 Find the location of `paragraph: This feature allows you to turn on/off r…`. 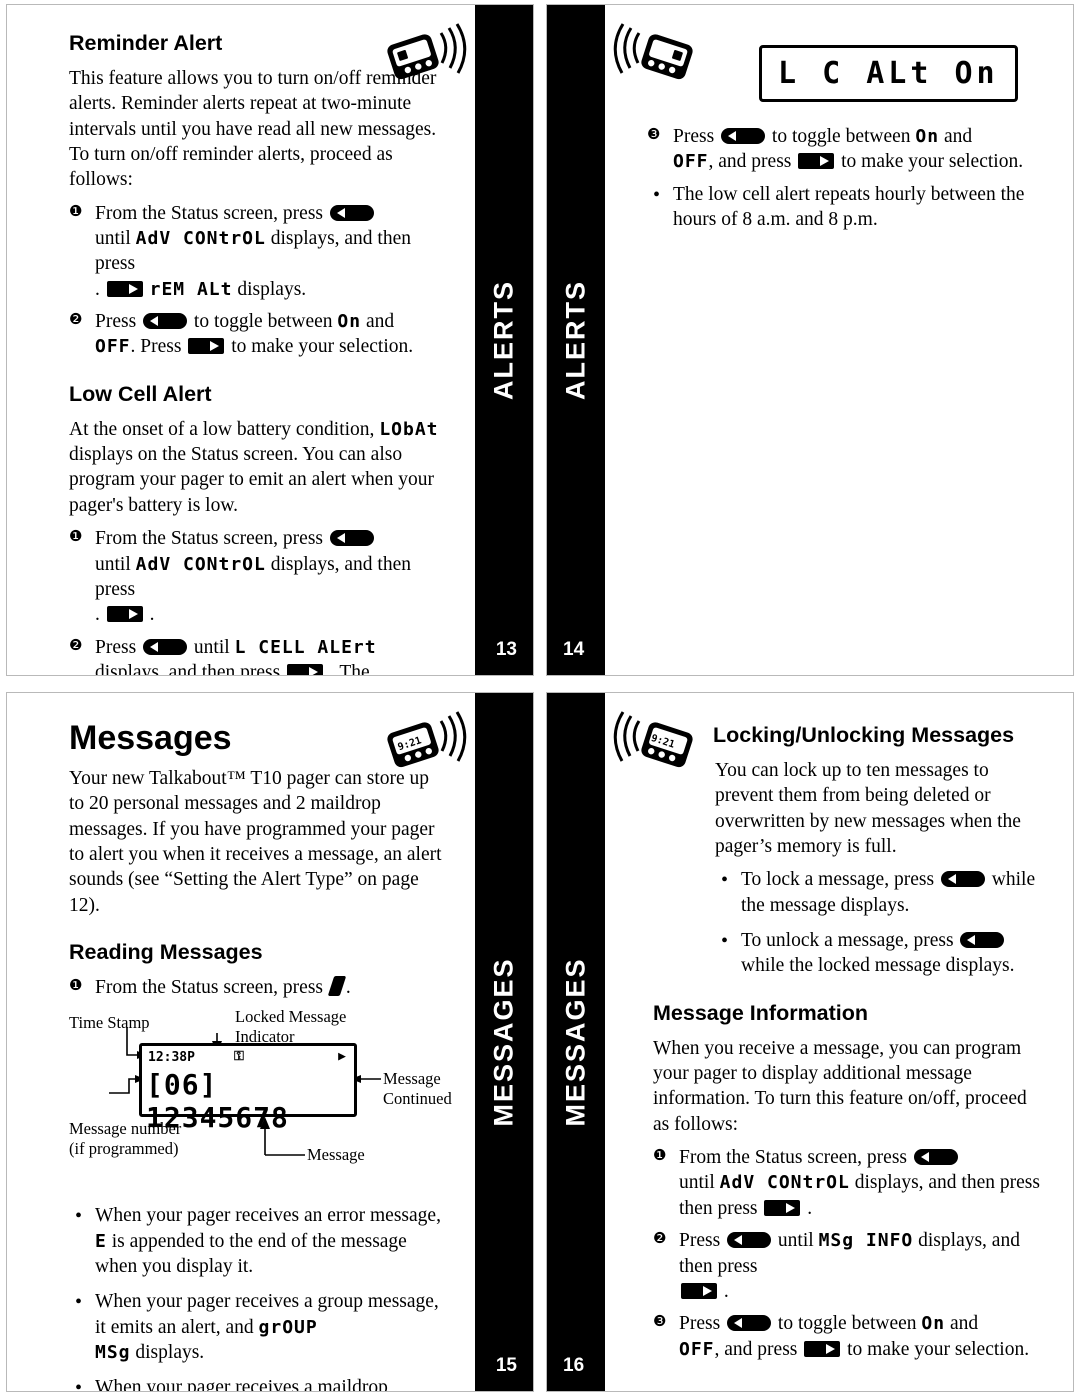

paragraph: This feature allows you to turn on/off r… is located at coordinates (253, 129).